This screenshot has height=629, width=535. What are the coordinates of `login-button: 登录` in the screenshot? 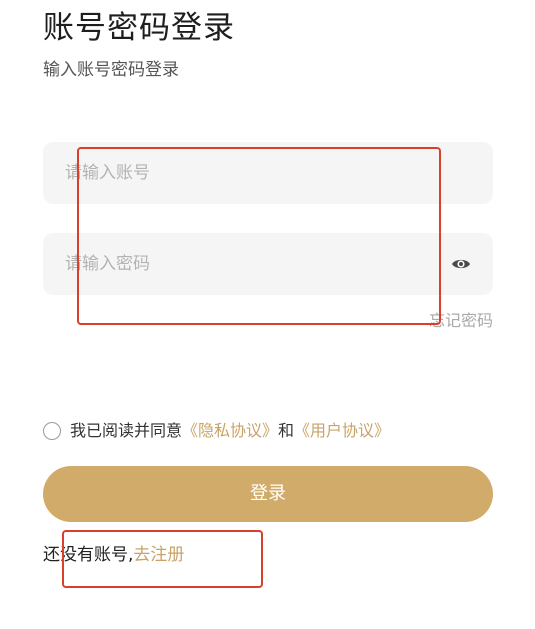 It's located at (268, 494).